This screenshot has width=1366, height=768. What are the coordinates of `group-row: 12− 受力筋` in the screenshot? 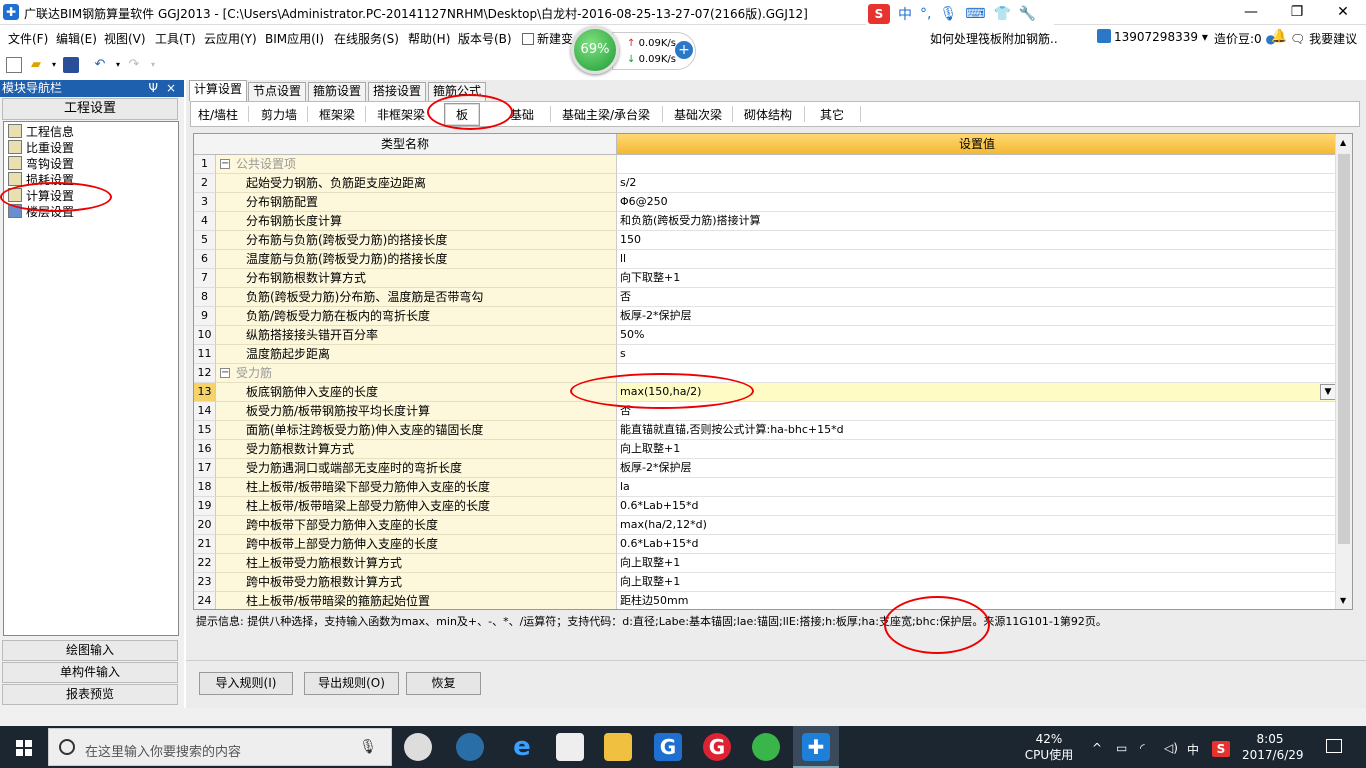 It's located at (765, 373).